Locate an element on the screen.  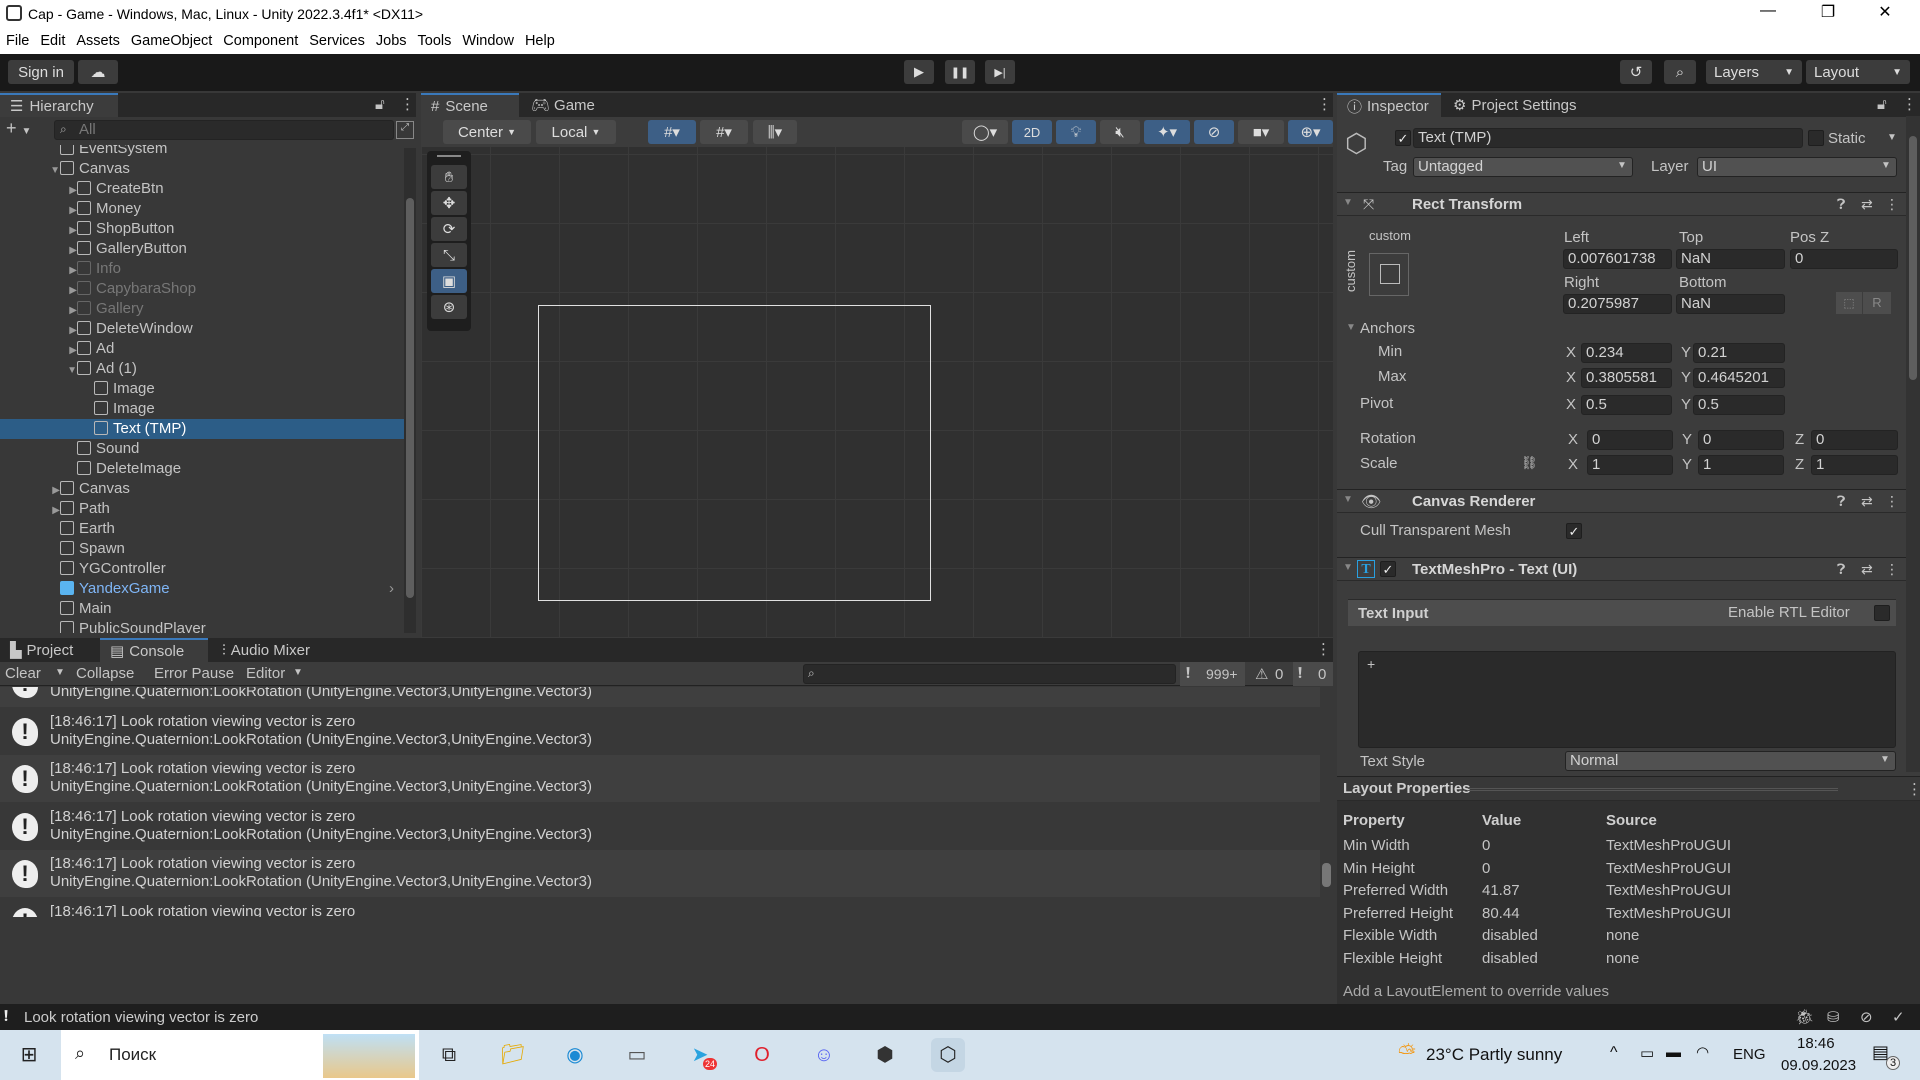
max-x-input: 0.3805581 is located at coordinates (1626, 378).